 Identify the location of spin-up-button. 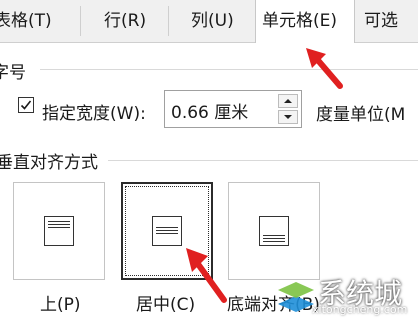
(288, 101).